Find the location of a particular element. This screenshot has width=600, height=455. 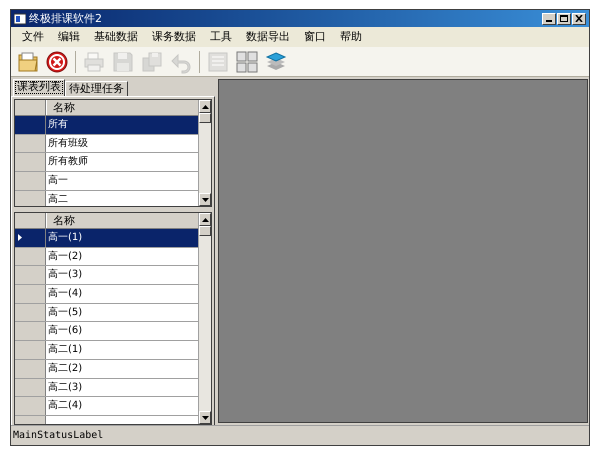

app-icon is located at coordinates (20, 18).